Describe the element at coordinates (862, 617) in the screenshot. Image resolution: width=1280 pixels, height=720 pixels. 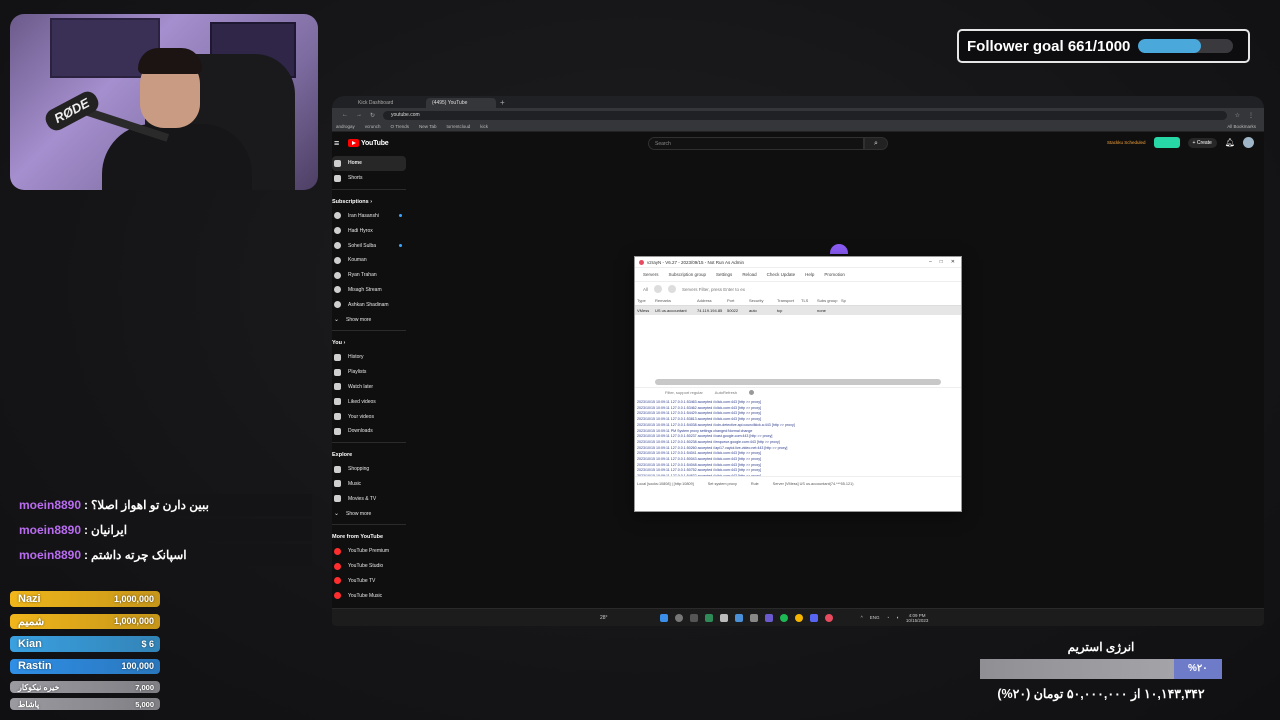
I see `chevron-up-icon: ^` at that location.